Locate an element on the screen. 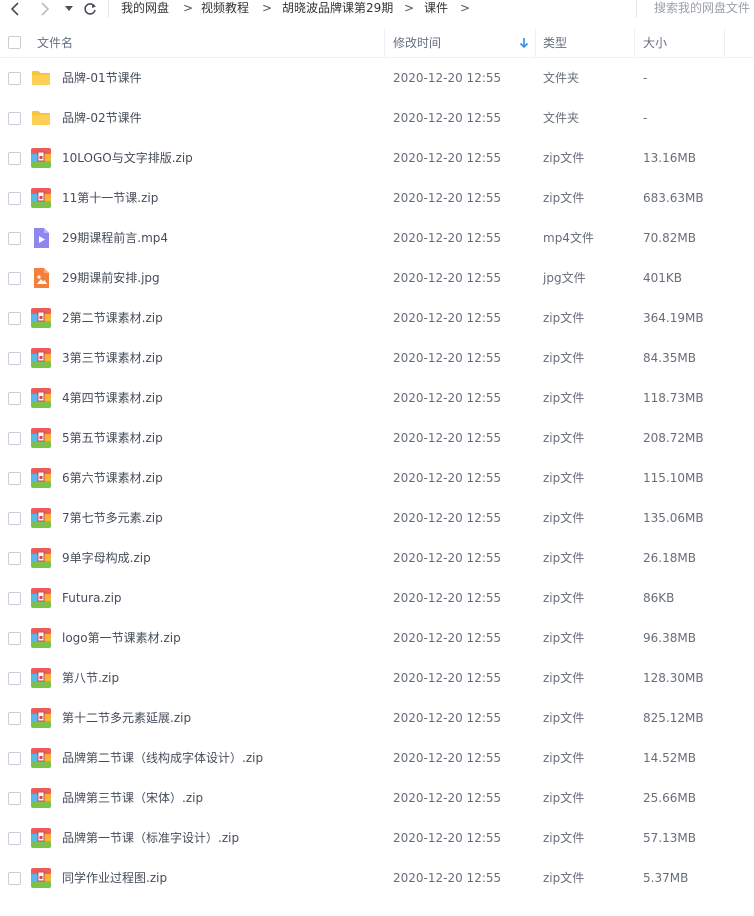 Image resolution: width=754 pixels, height=916 pixels. file-size: 86KB is located at coordinates (659, 598).